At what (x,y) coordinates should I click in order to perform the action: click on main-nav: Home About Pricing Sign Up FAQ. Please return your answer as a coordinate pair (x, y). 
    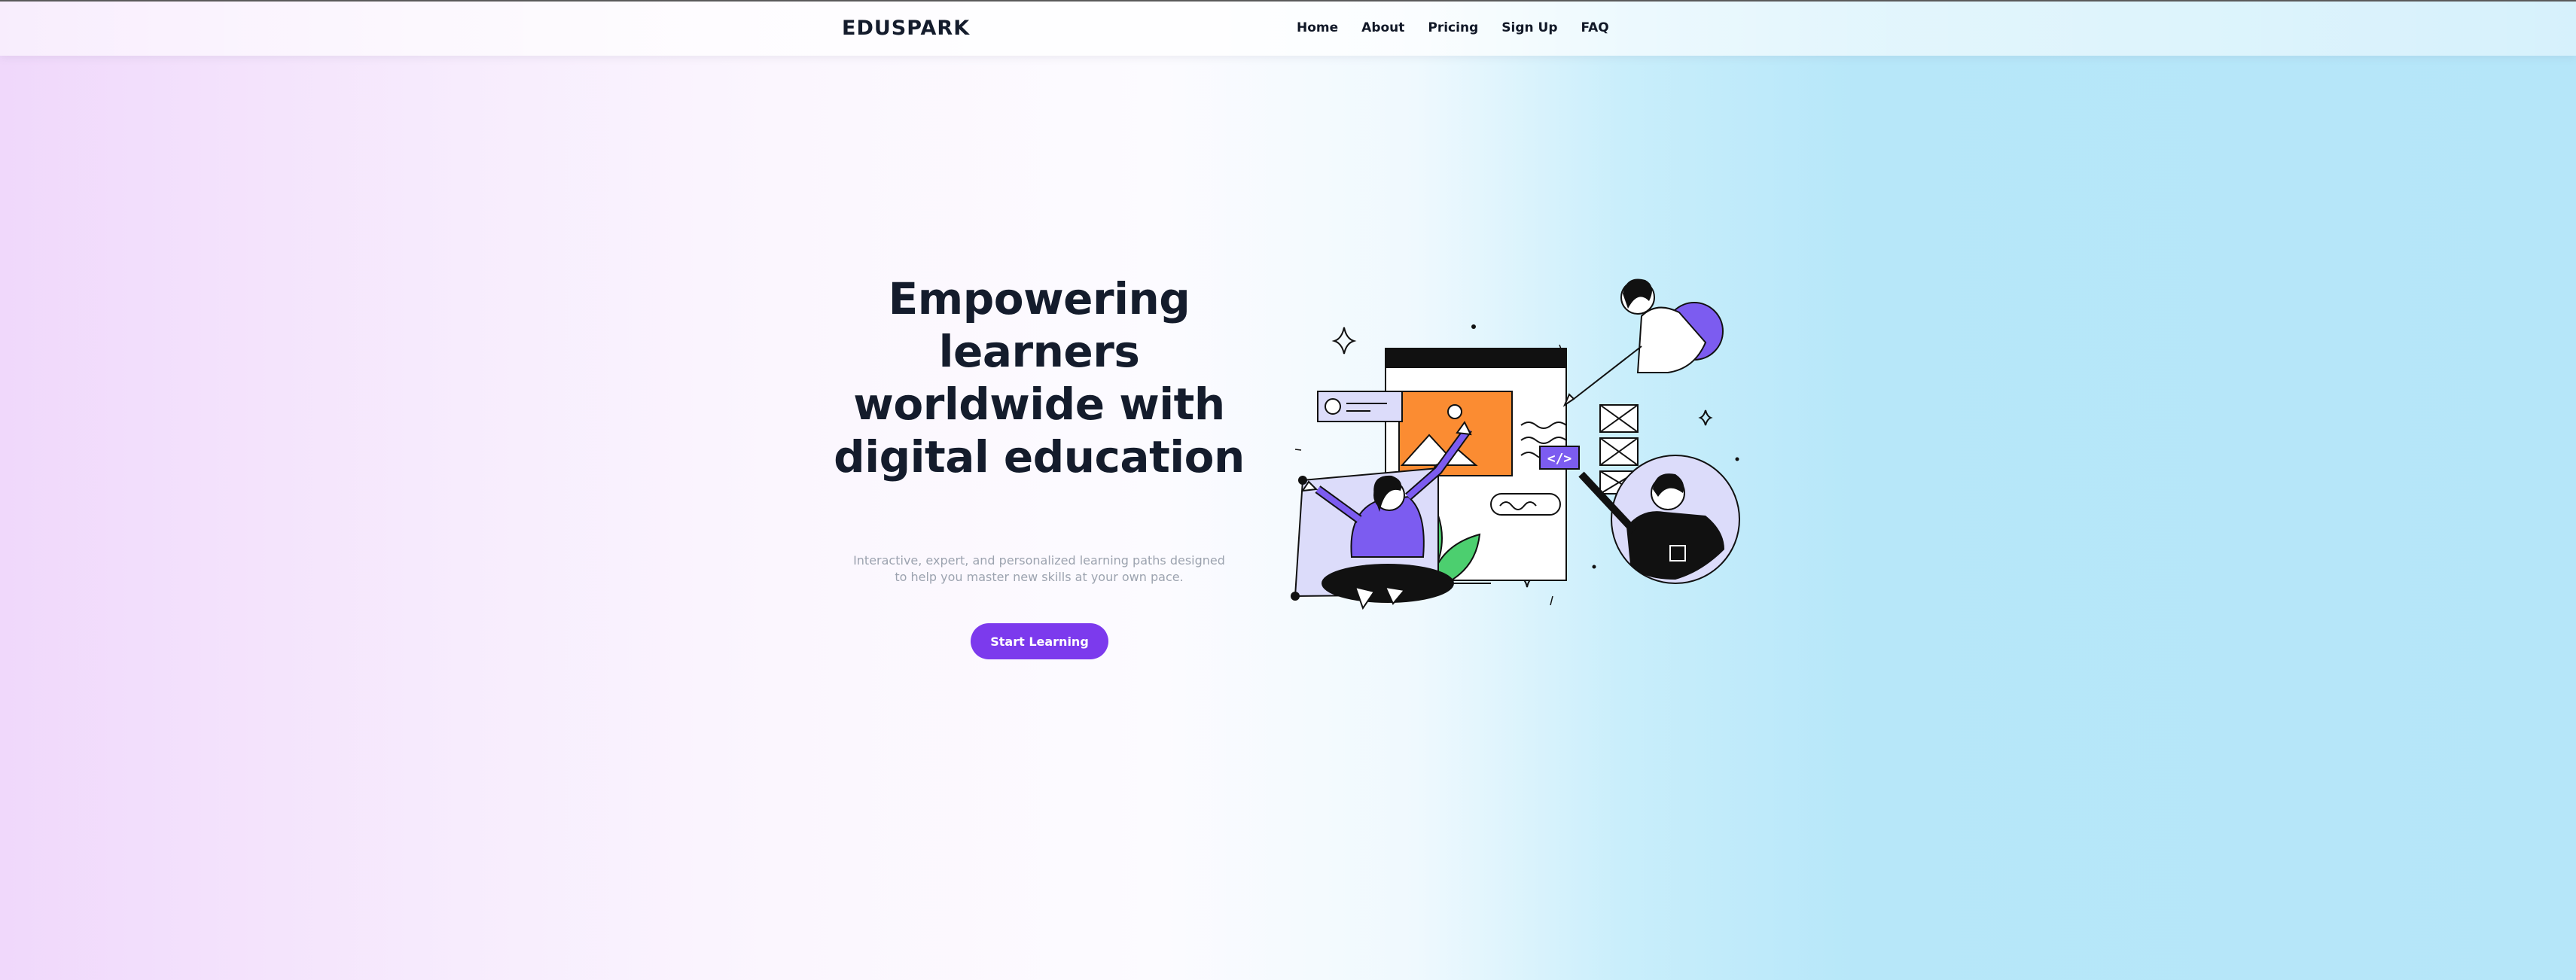
    Looking at the image, I should click on (1464, 27).